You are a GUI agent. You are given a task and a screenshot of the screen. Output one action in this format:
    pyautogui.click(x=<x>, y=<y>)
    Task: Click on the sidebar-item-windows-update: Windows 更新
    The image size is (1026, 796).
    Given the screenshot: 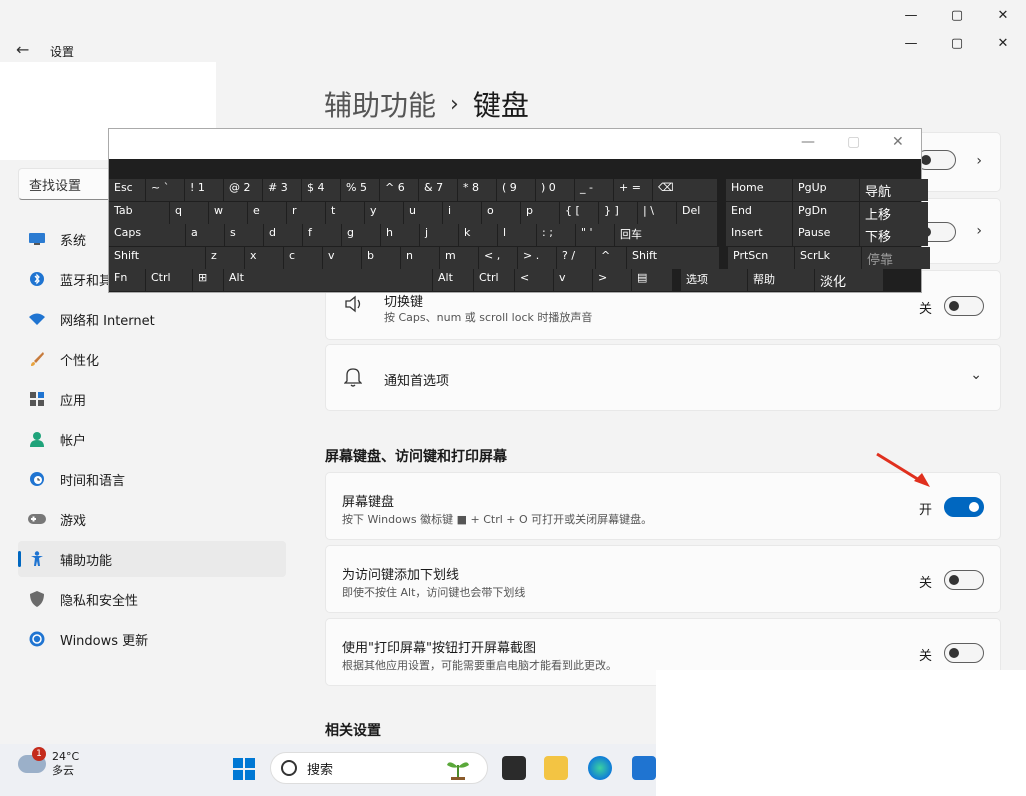 What is the action you would take?
    pyautogui.click(x=152, y=639)
    